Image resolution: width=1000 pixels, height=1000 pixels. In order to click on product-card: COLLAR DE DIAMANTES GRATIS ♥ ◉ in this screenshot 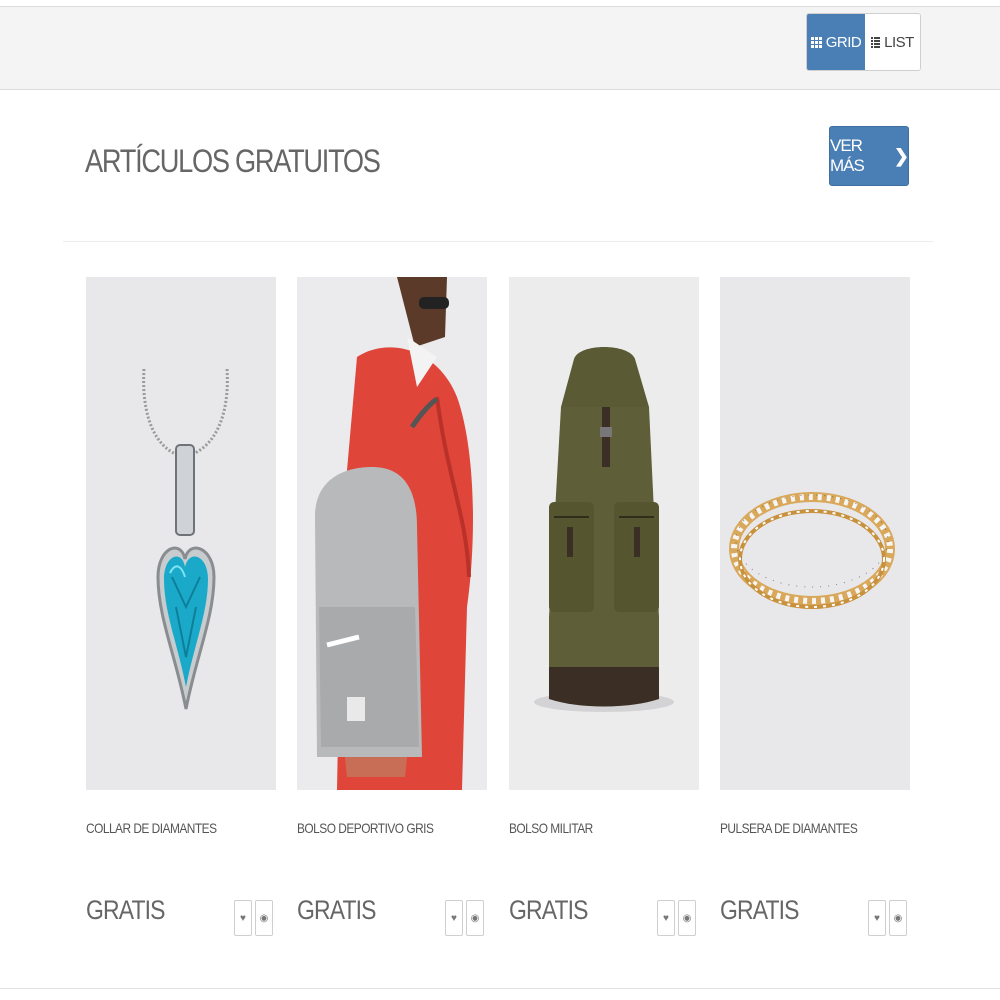, I will do `click(181, 606)`.